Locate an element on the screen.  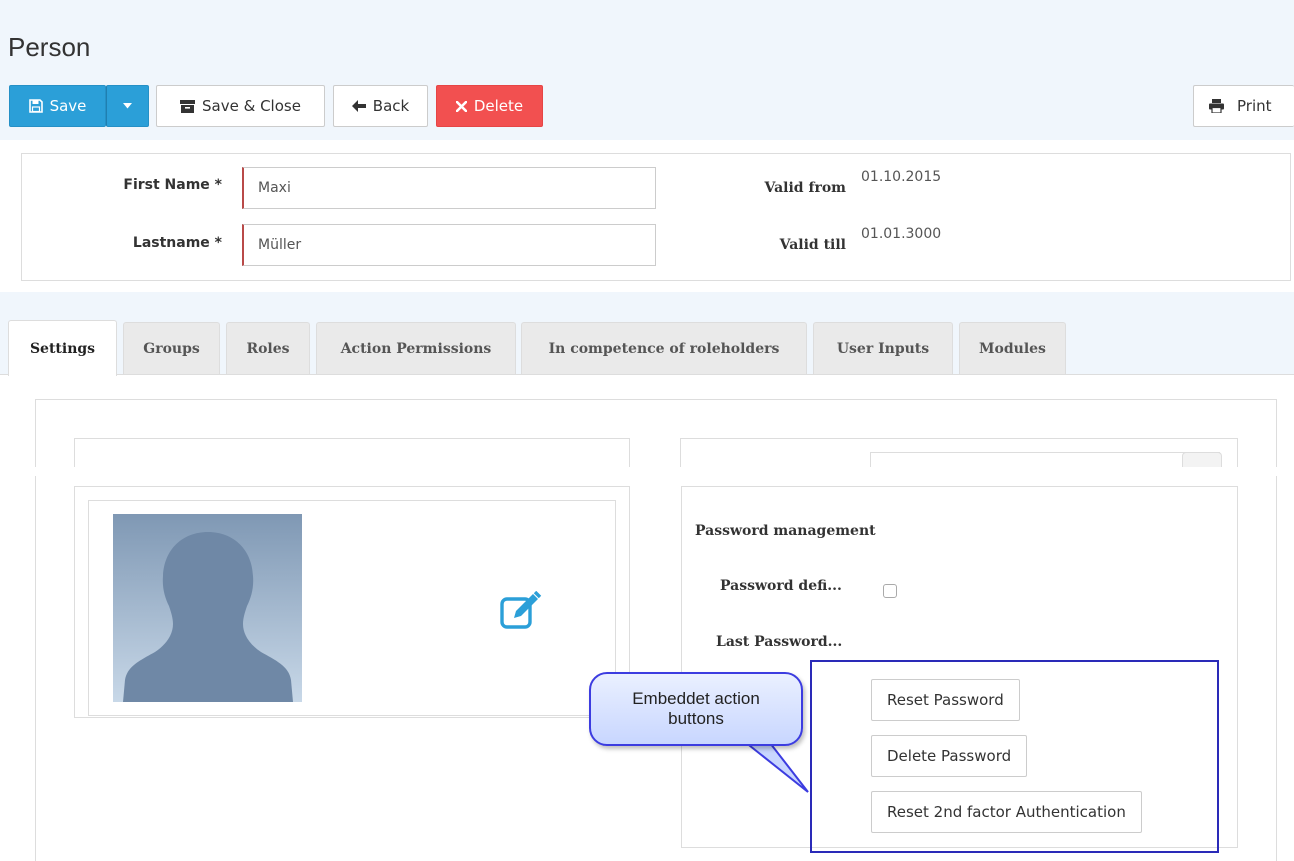
edit-photo-button is located at coordinates (523, 611).